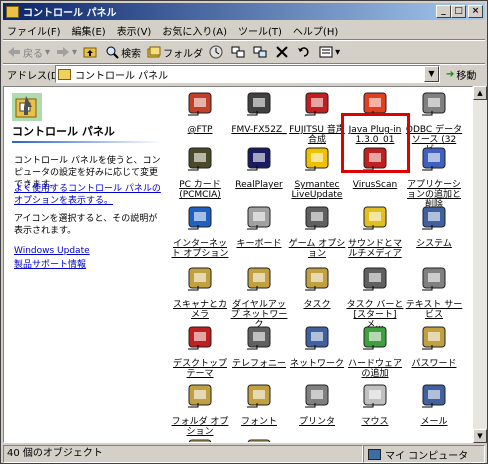 Image resolution: width=488 pixels, height=464 pixels. I want to click on control-panel-item: フォルダ オプション, so click(200, 408).